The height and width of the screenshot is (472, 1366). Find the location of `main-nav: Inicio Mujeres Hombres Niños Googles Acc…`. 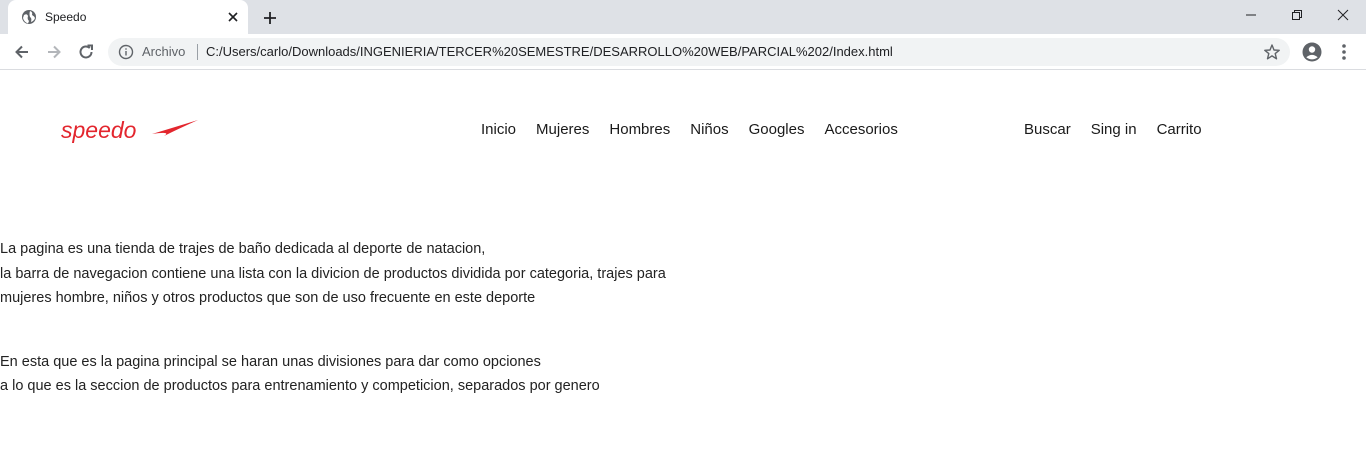

main-nav: Inicio Mujeres Hombres Niños Googles Acc… is located at coordinates (689, 129).